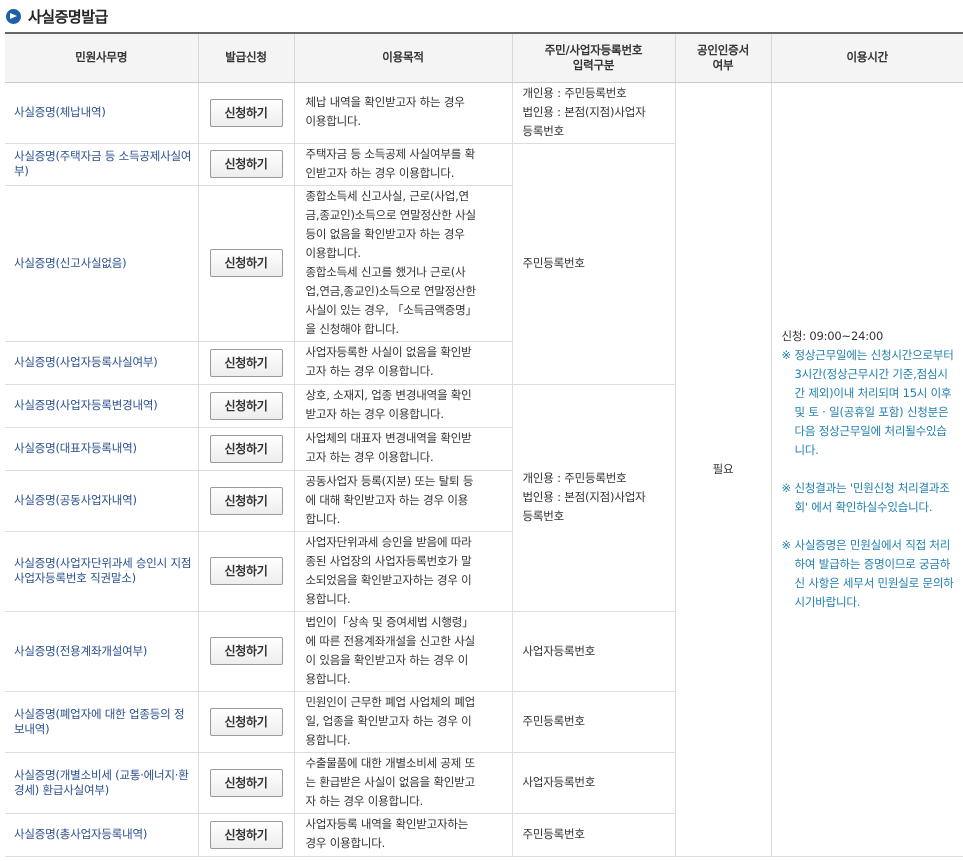 The image size is (963, 861). Describe the element at coordinates (402, 363) in the screenshot. I see `purpose-text: 사업자등록한 사실이 없음을 확인받 고자 하는 경우 이용합니다.` at that location.